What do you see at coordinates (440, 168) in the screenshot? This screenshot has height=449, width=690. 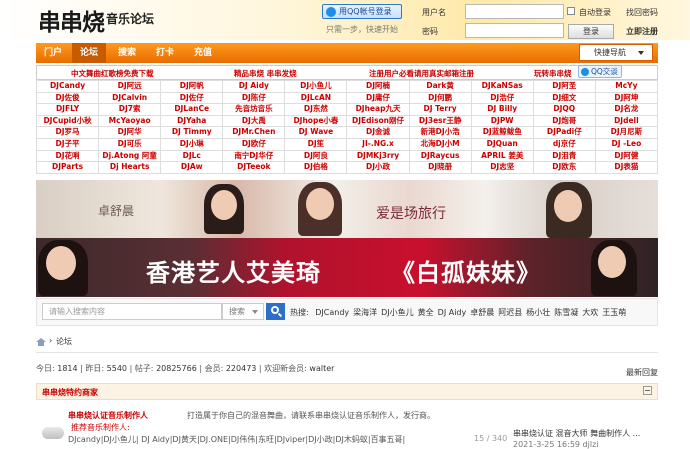 I see `dj-link: DJ晓册` at bounding box center [440, 168].